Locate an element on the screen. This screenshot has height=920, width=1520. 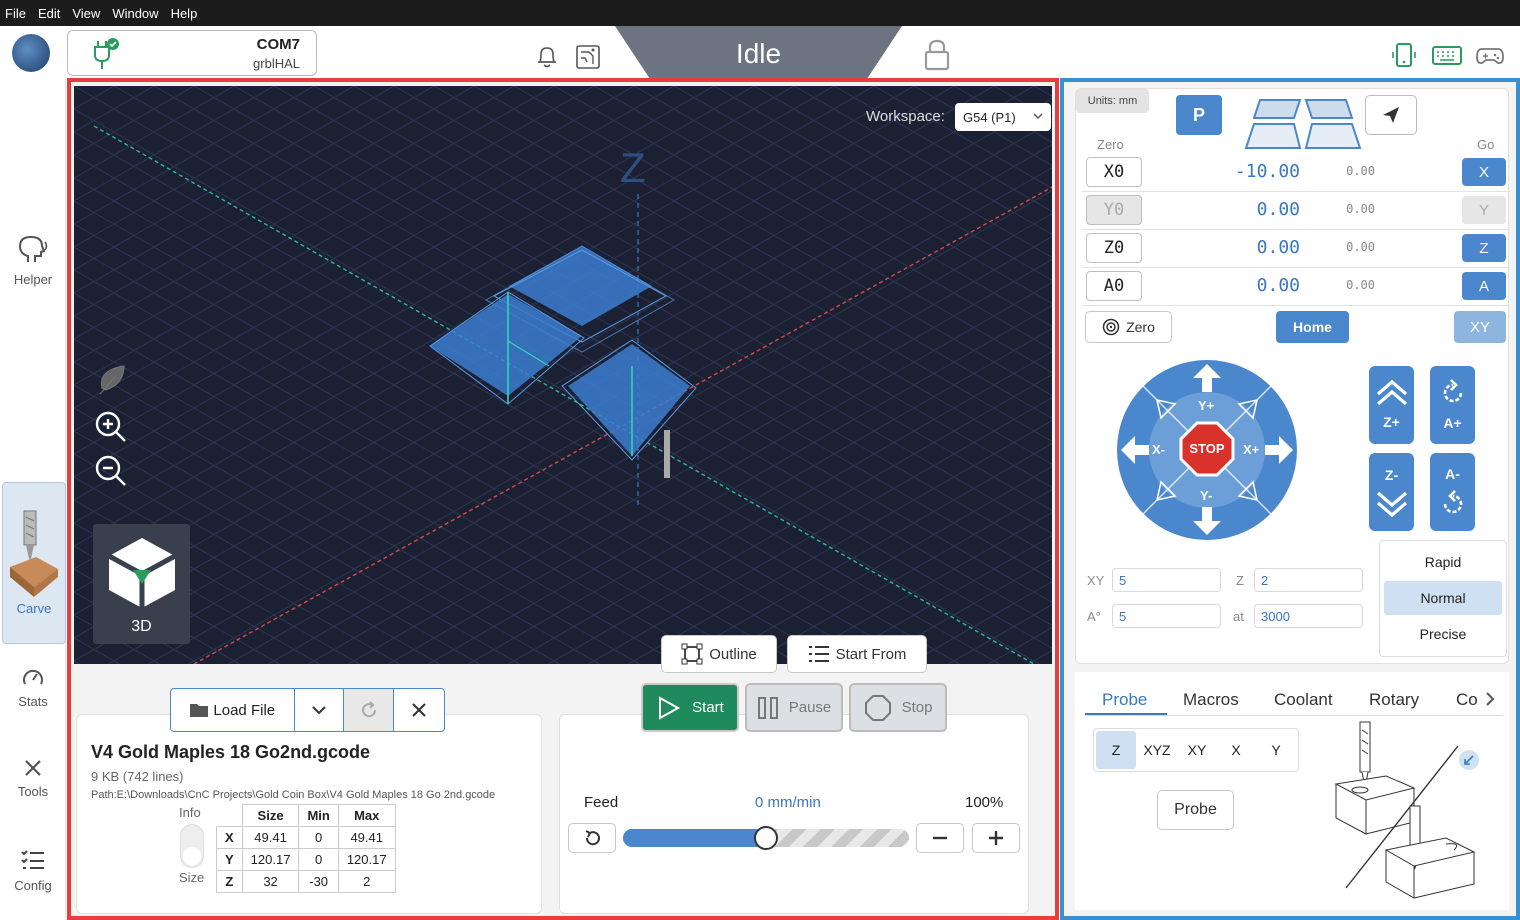
info-size-toggle is located at coordinates (192, 846).